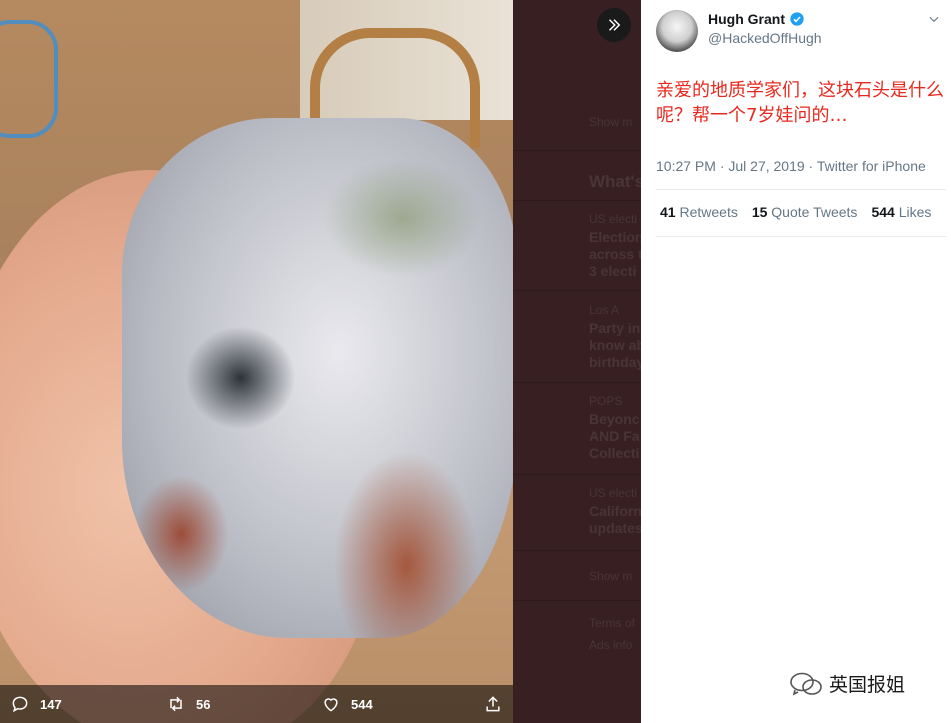 Image resolution: width=951 pixels, height=723 pixels. Describe the element at coordinates (934, 19) in the screenshot. I see `chevron-down-icon` at that location.